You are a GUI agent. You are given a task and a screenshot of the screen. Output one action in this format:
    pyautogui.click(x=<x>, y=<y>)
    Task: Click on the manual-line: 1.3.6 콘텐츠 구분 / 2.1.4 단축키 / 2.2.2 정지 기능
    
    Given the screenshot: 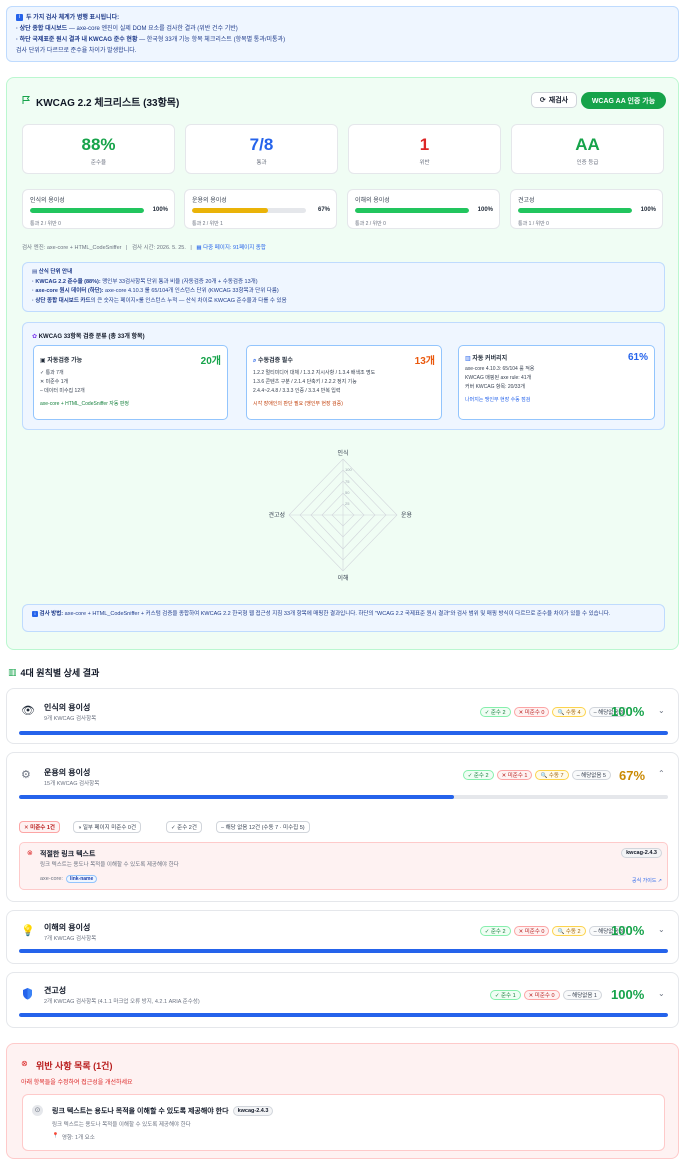 What is the action you would take?
    pyautogui.click(x=305, y=382)
    